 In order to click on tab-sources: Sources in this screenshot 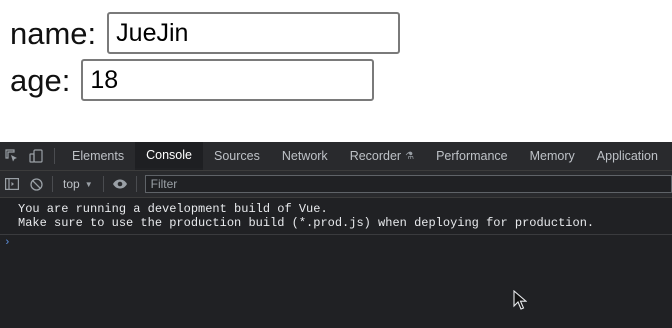, I will do `click(237, 156)`.